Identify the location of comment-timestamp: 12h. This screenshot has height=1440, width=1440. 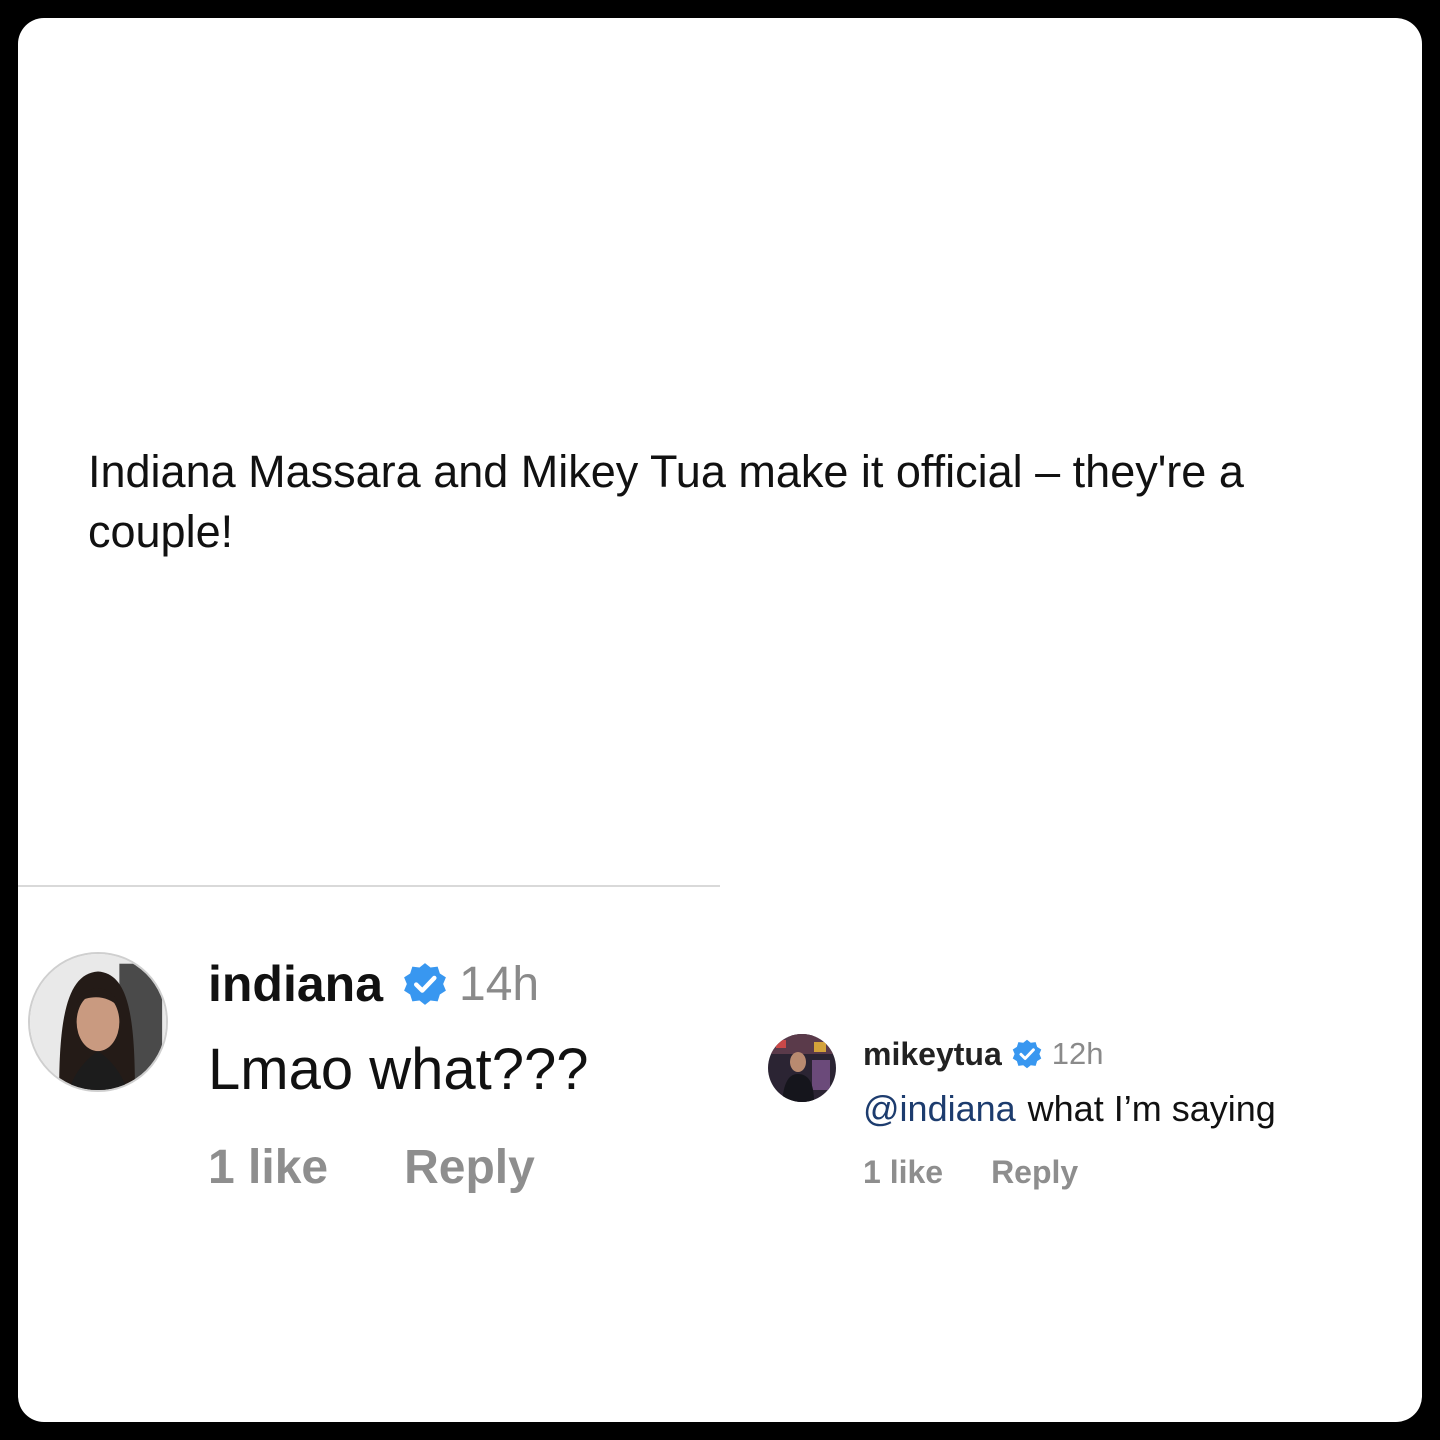
(1077, 1053).